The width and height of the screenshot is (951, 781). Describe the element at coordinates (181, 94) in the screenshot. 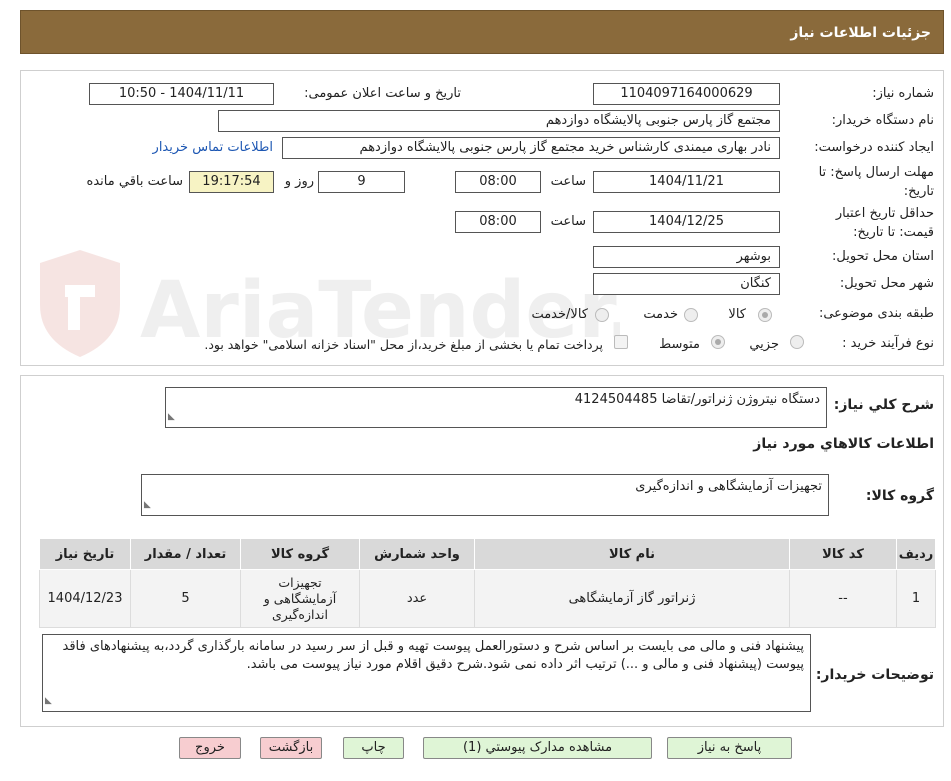

I see `announce-field: 1404/11/11 - 10:50` at that location.